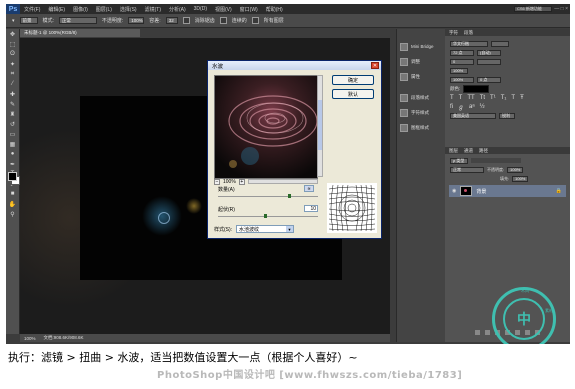 The image size is (575, 389). What do you see at coordinates (12, 54) in the screenshot?
I see `lasso-tool-icon: ʘ` at bounding box center [12, 54].